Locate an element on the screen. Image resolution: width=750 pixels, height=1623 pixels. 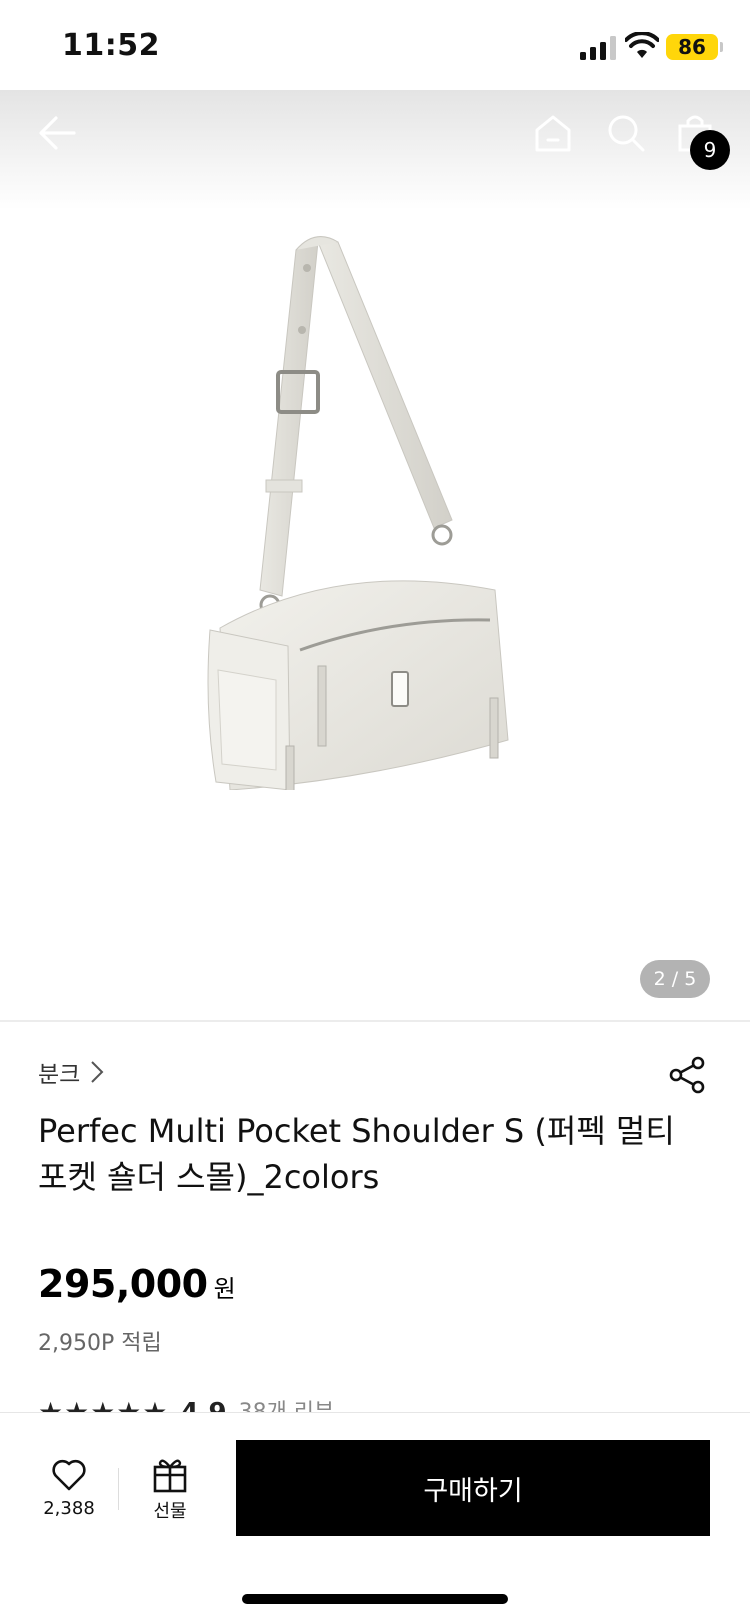
gallery-page-indicator: 2 / 5 is located at coordinates (675, 979).